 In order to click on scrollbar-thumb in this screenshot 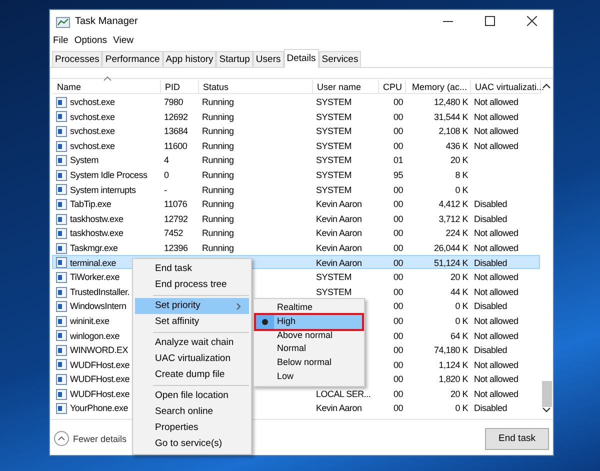, I will do `click(547, 394)`.